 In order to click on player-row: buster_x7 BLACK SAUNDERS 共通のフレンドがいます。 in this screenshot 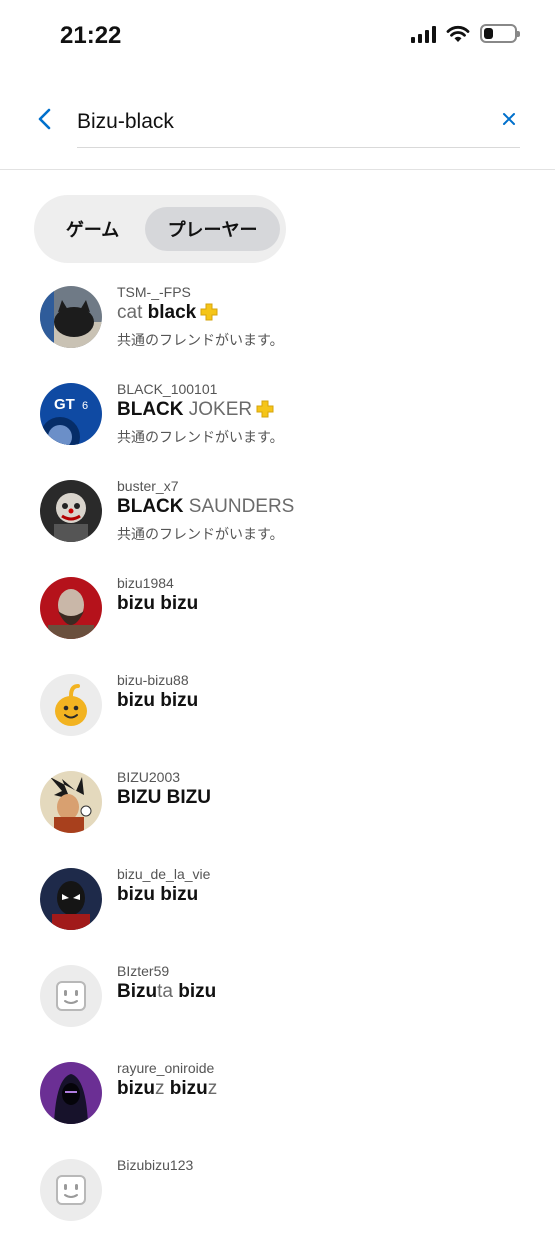, I will do `click(277, 514)`.